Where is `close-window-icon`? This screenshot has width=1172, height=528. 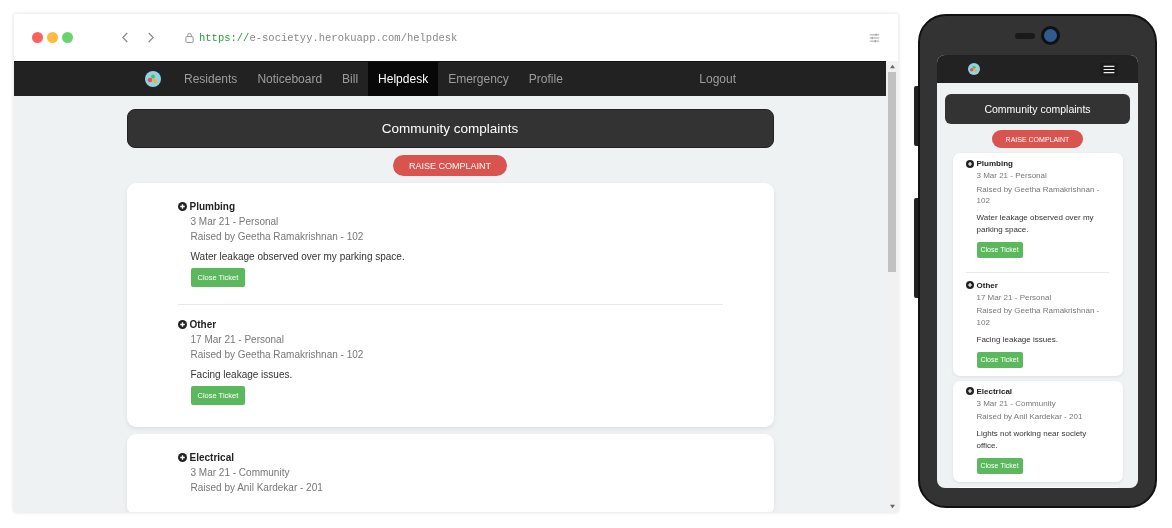
close-window-icon is located at coordinates (37, 37).